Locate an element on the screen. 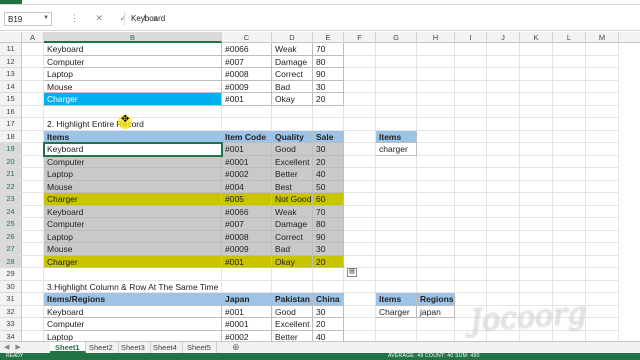 The height and width of the screenshot is (360, 640). ribbon-tab: VIEW is located at coordinates (271, 1).